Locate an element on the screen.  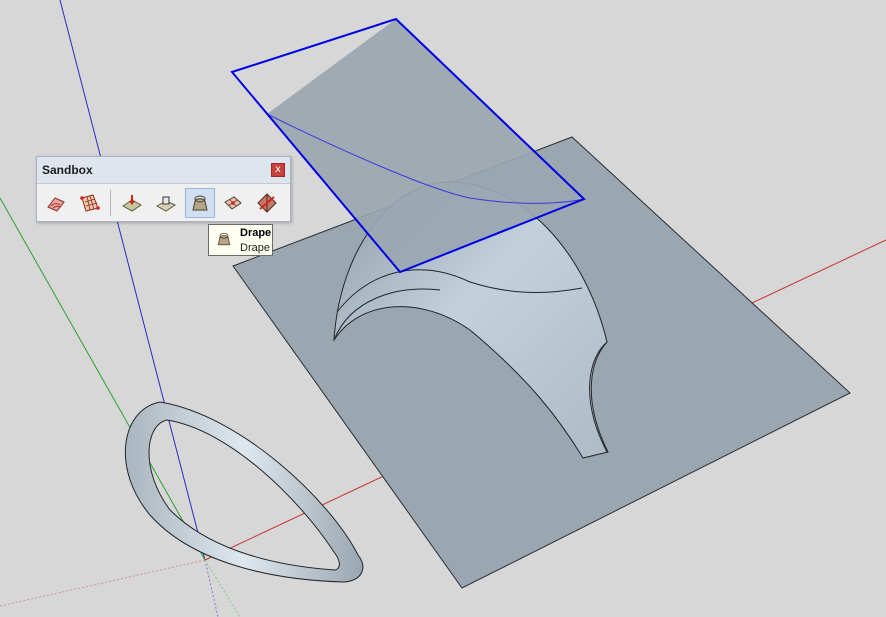
from-contours-icon is located at coordinates (56, 204).